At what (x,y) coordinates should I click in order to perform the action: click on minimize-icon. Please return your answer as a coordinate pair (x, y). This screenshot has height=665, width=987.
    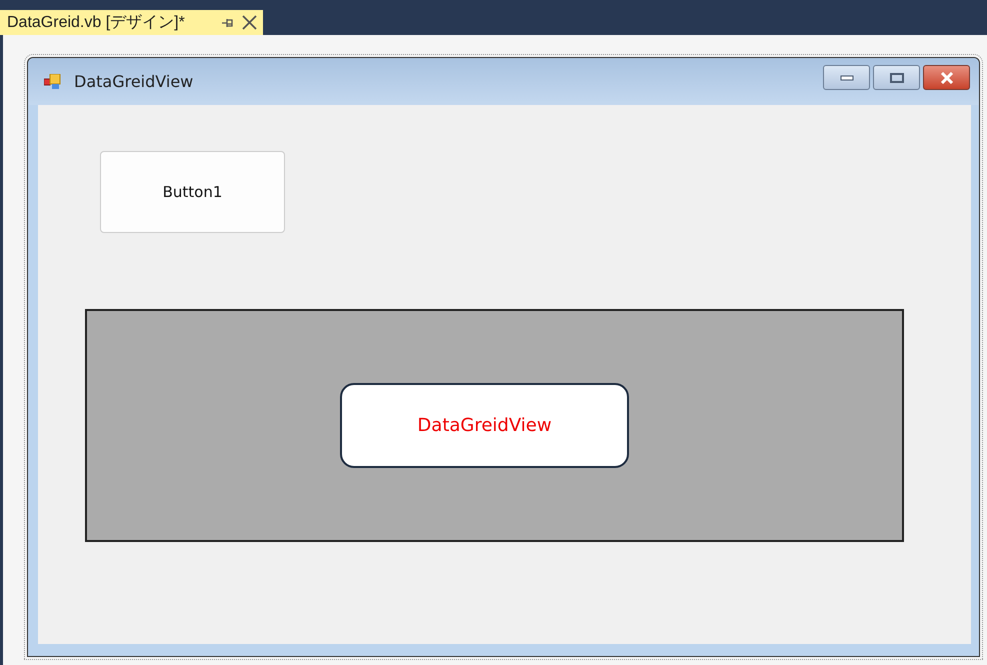
    Looking at the image, I should click on (847, 77).